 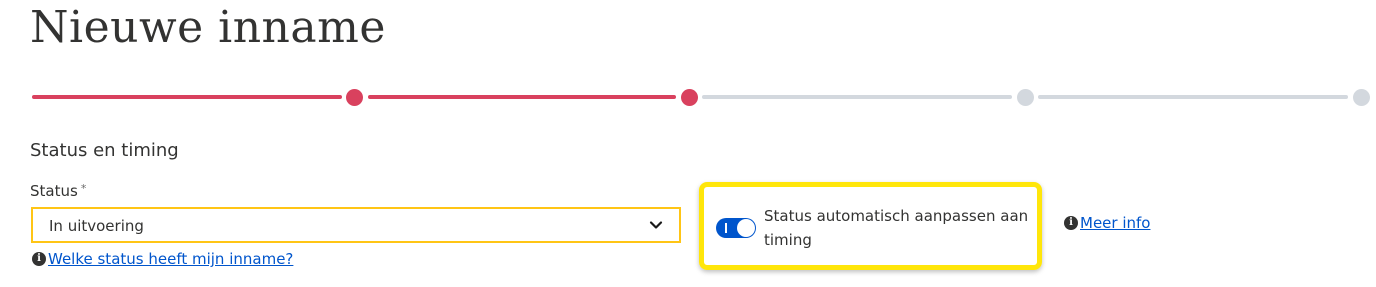 What do you see at coordinates (54, 191) in the screenshot?
I see `status-label-text: Status` at bounding box center [54, 191].